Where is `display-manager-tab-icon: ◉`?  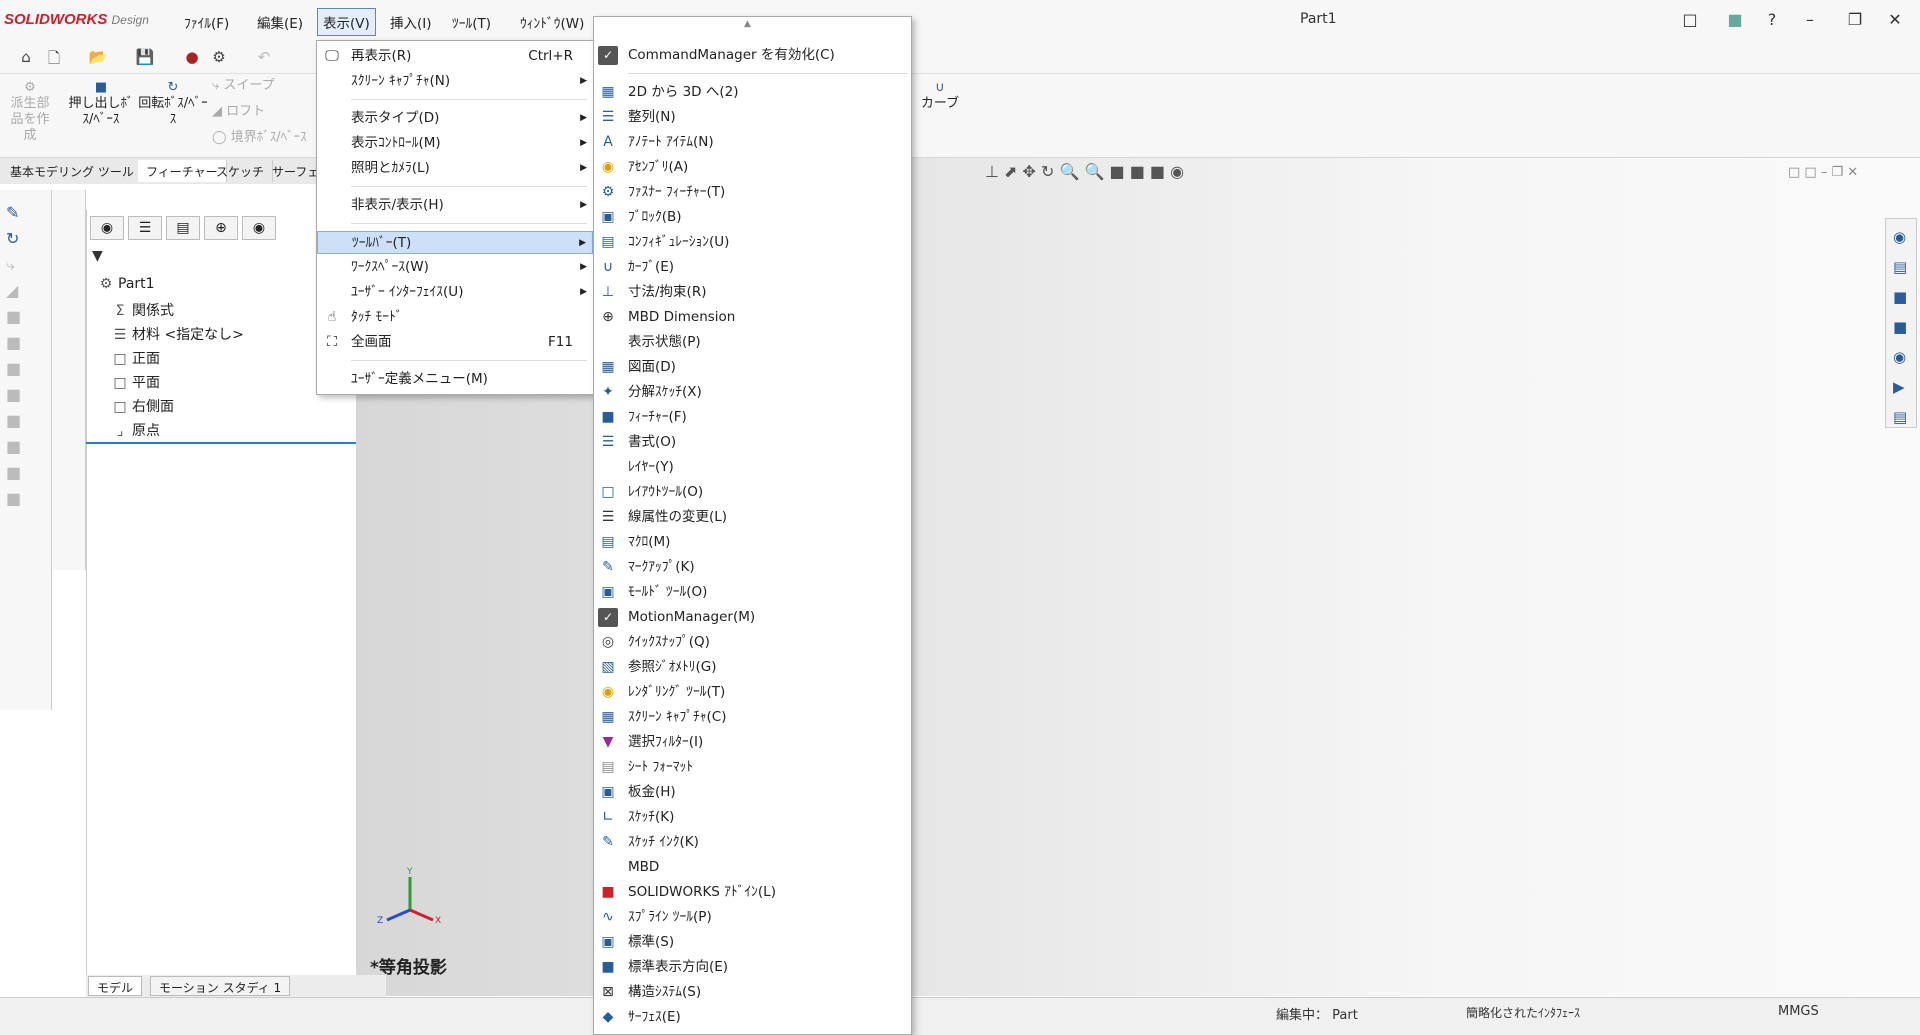
display-manager-tab-icon: ◉ is located at coordinates (259, 228).